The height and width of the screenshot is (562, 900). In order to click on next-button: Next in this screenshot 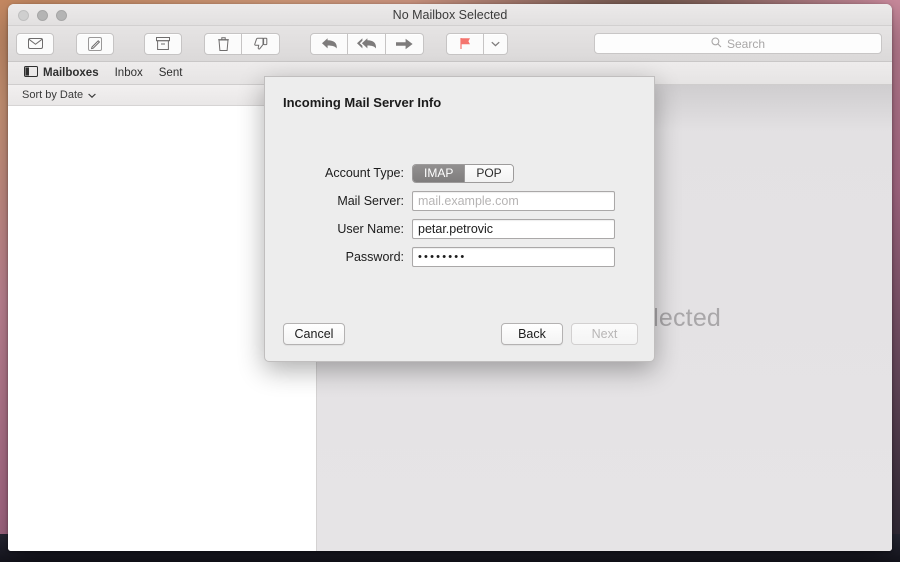, I will do `click(604, 334)`.